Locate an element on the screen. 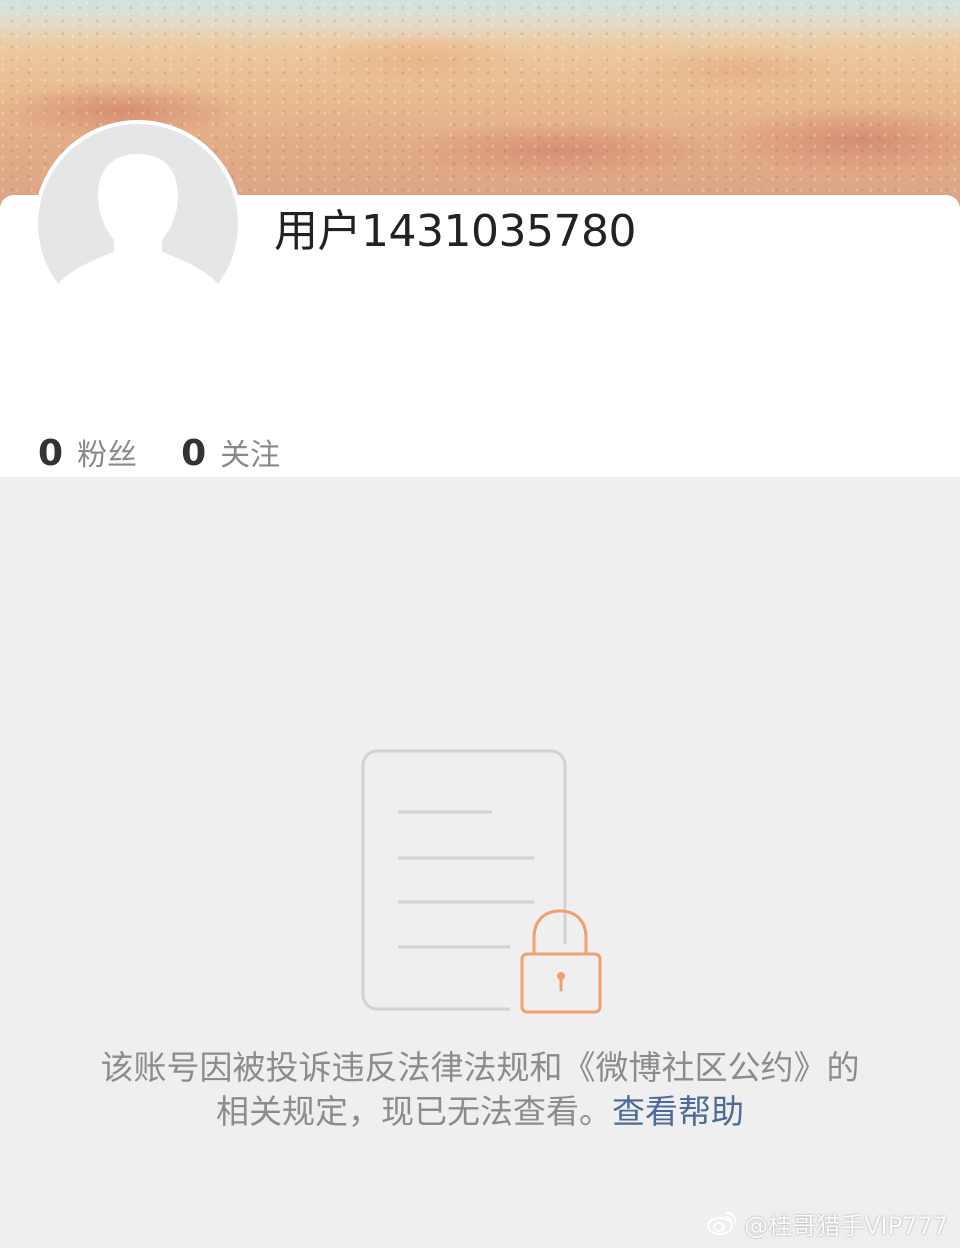 This screenshot has height=1248, width=960. following-label: 关注 is located at coordinates (250, 455).